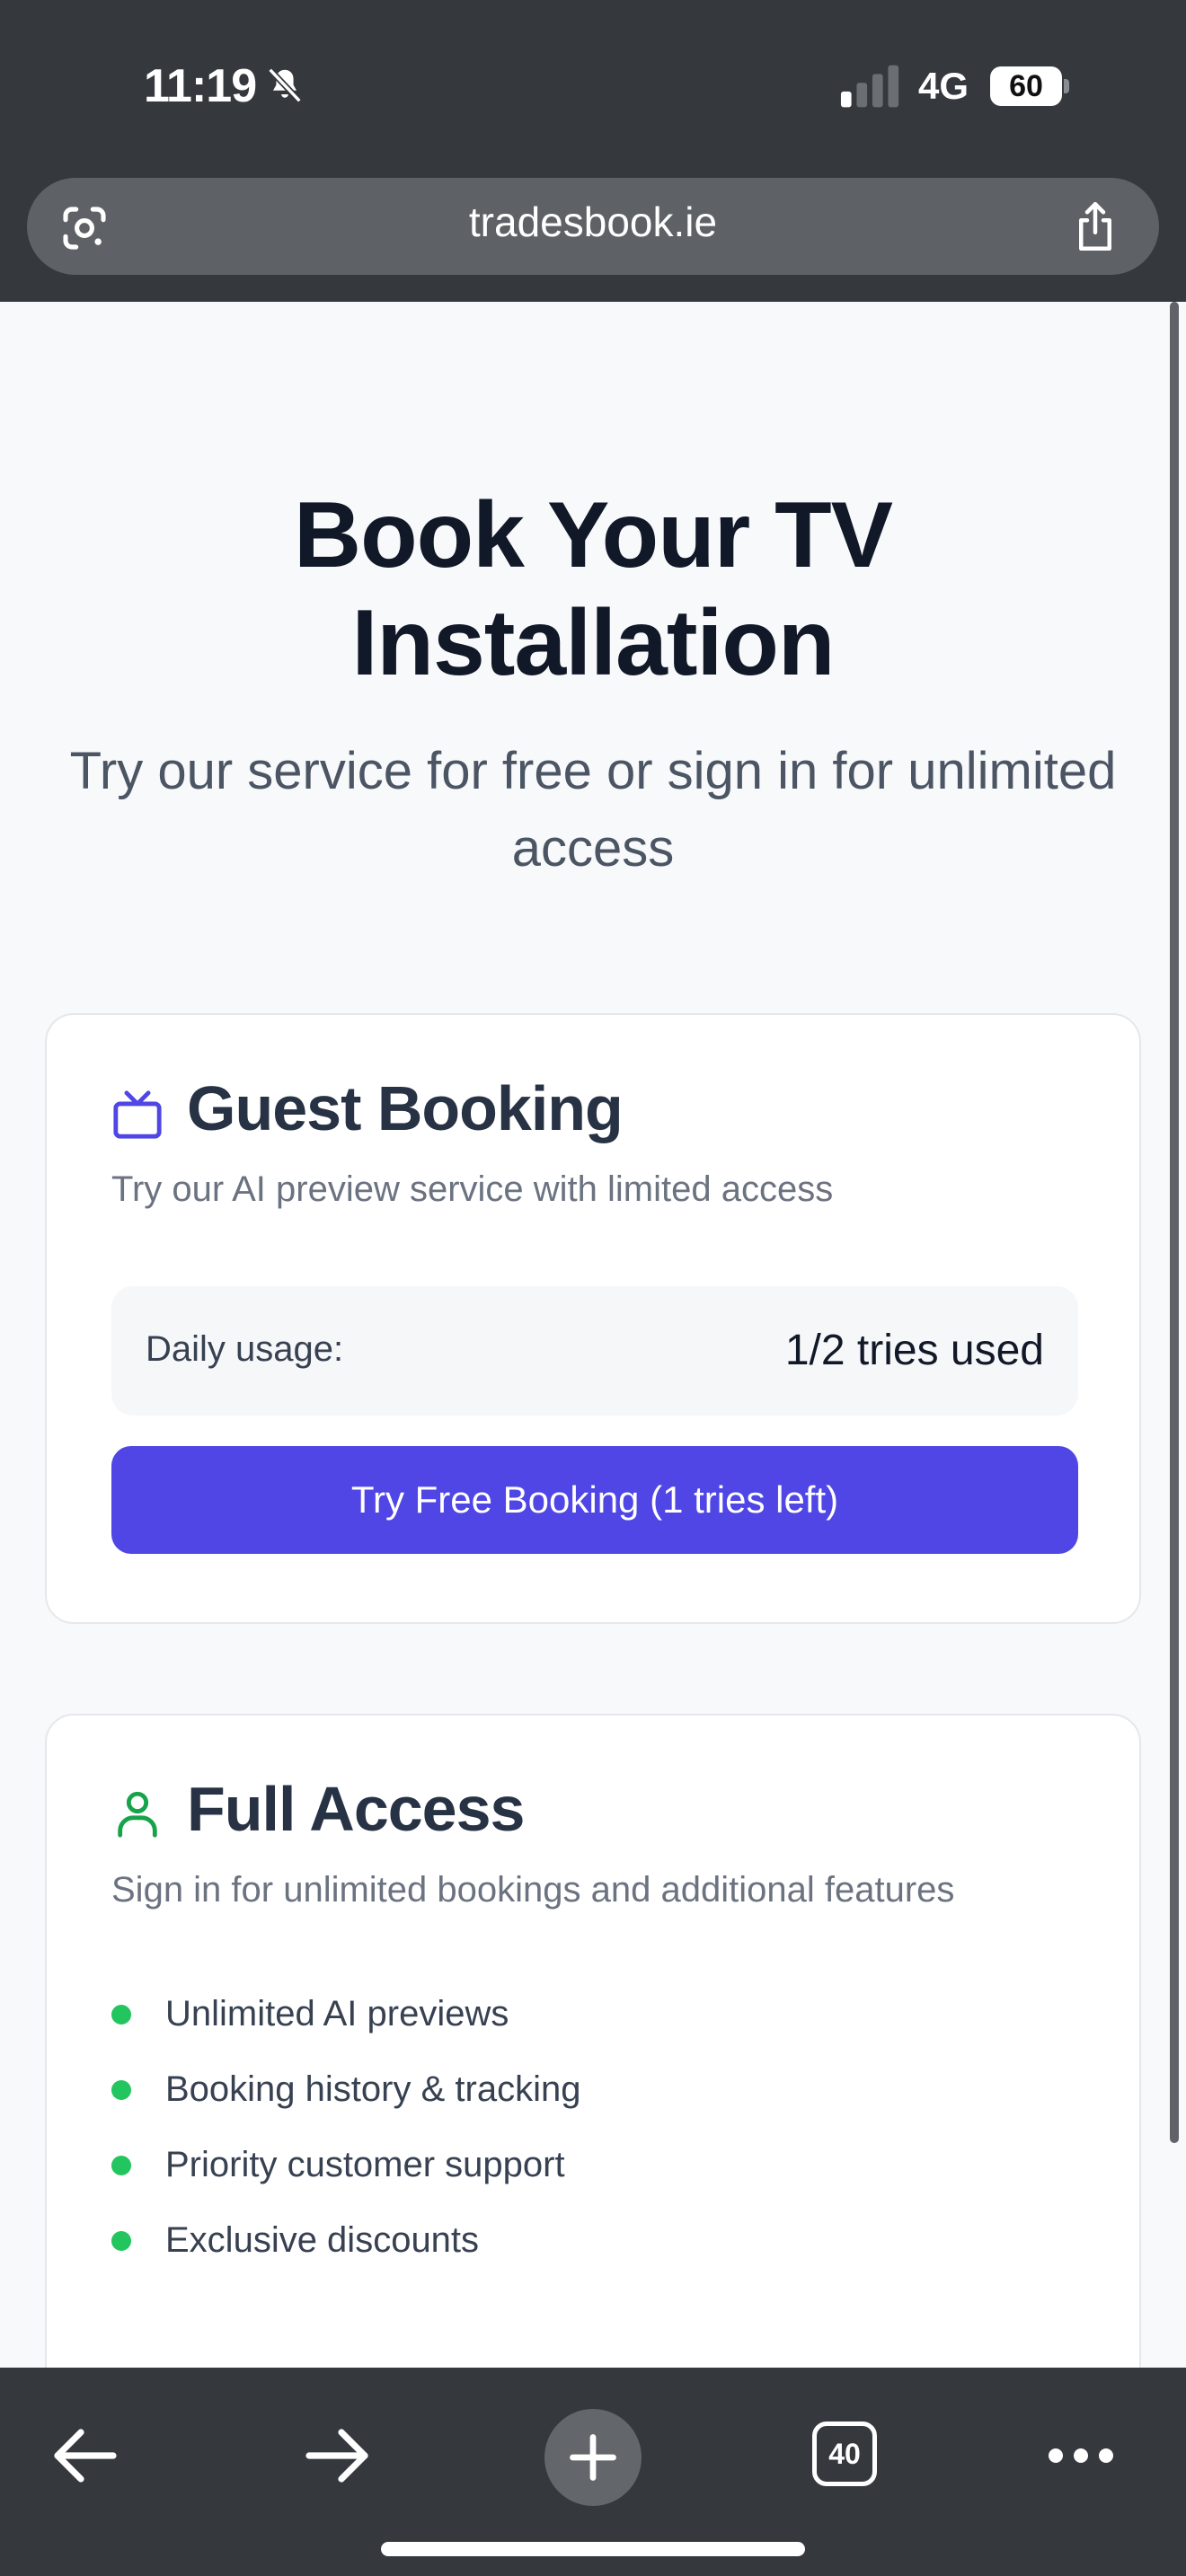  I want to click on page-title: Book Your TV Installation, so click(593, 589).